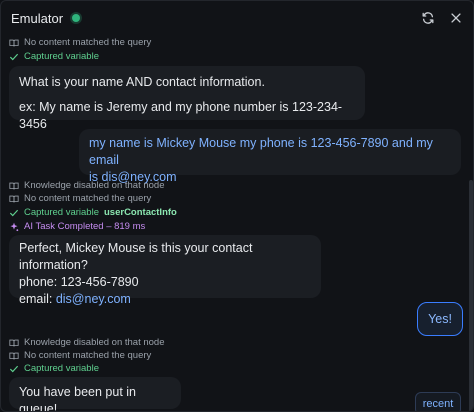 The width and height of the screenshot is (474, 412). What do you see at coordinates (85, 226) in the screenshot?
I see `meta-text: AI Task Completed – 819 ms` at bounding box center [85, 226].